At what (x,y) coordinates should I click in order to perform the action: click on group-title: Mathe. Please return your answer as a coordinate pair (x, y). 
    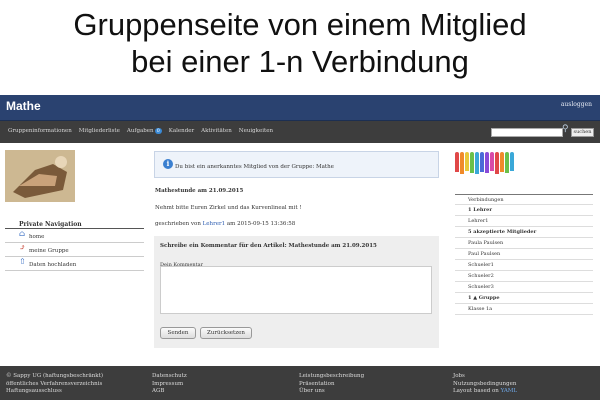
    Looking at the image, I should click on (23, 106).